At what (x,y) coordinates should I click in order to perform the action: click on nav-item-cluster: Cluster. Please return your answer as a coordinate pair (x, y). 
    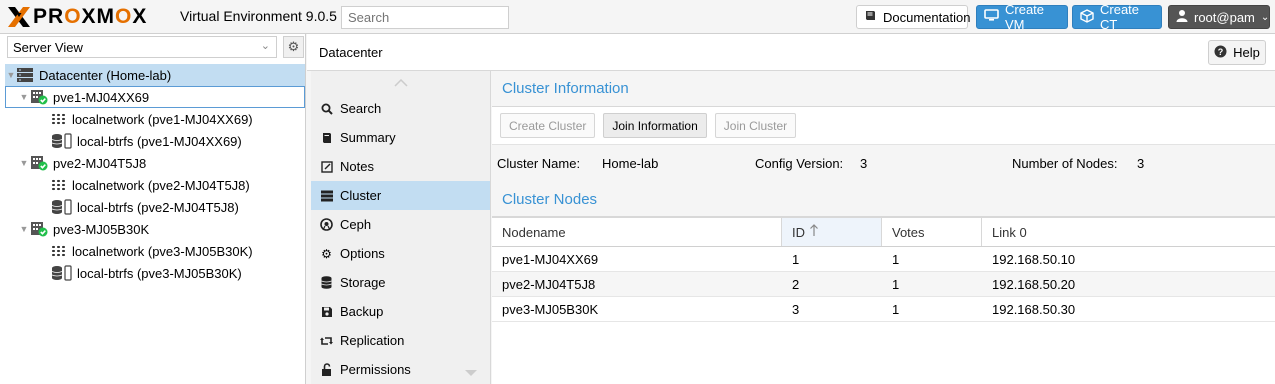
    Looking at the image, I should click on (400, 195).